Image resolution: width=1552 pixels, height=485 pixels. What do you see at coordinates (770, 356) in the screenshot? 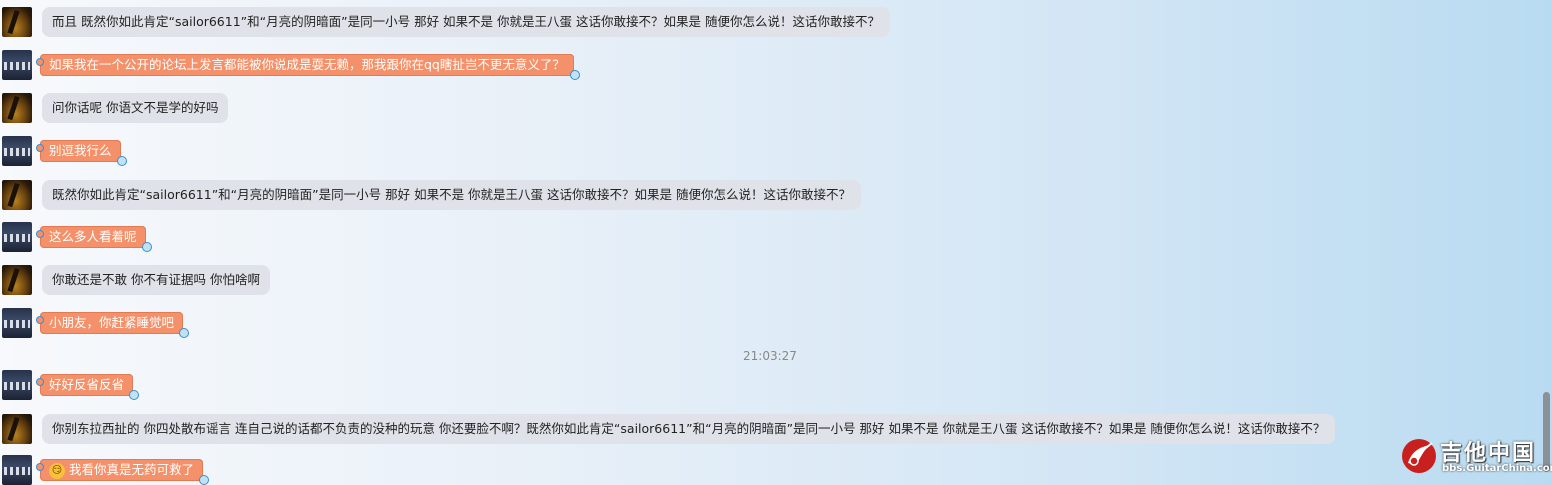
I see `message-timestamp: 21:03:27` at bounding box center [770, 356].